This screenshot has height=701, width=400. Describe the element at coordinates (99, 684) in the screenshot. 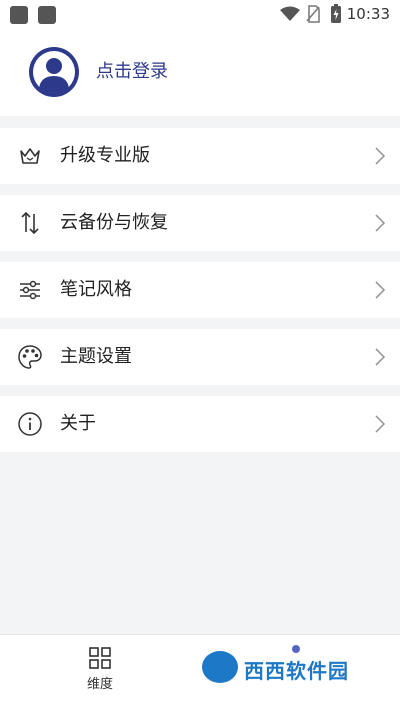

I see `tab-label: 维度` at that location.